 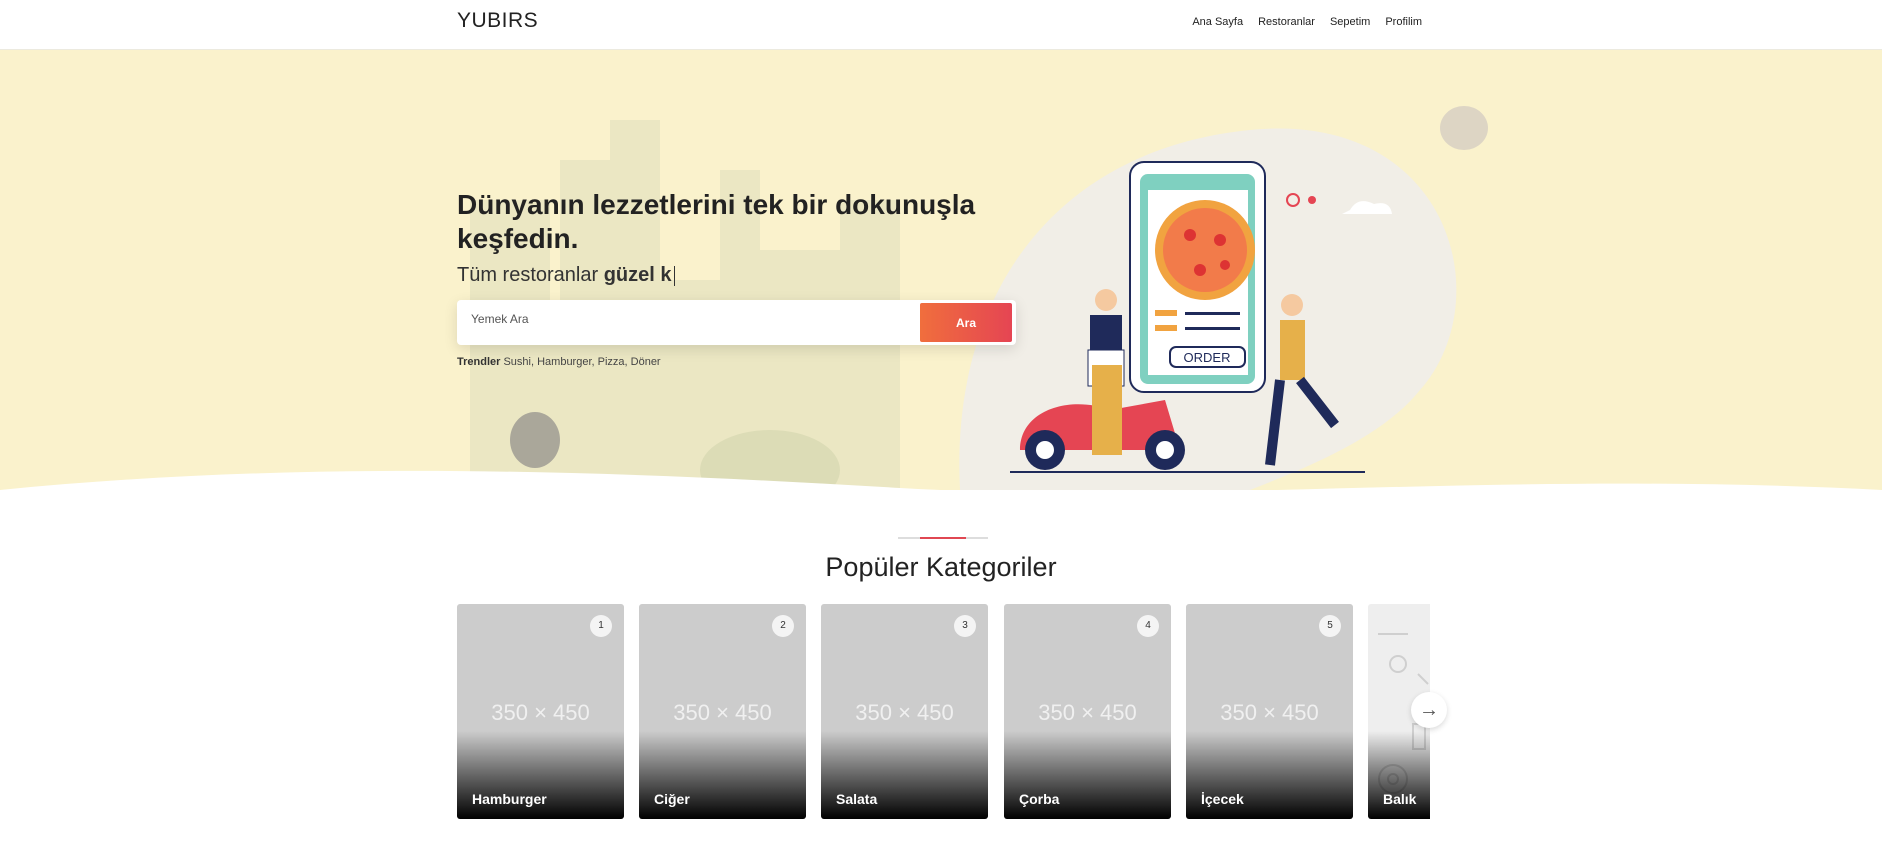 I want to click on delivery-illustration: ORDER, so click(x=1201, y=317).